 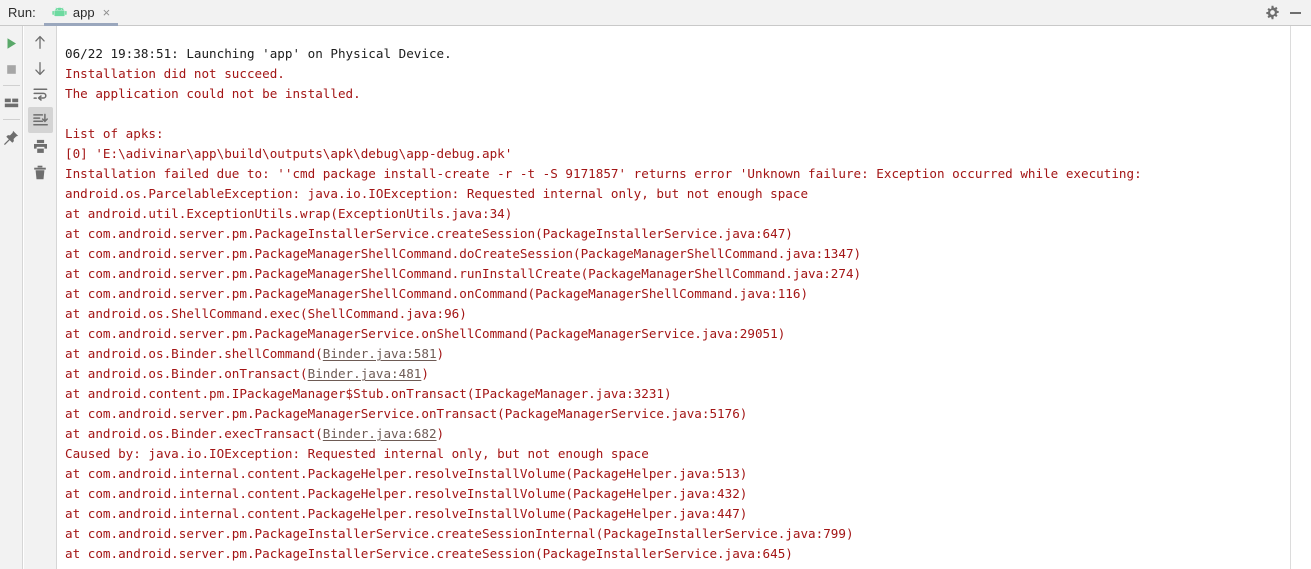 I want to click on tab-app: app ×, so click(x=81, y=13).